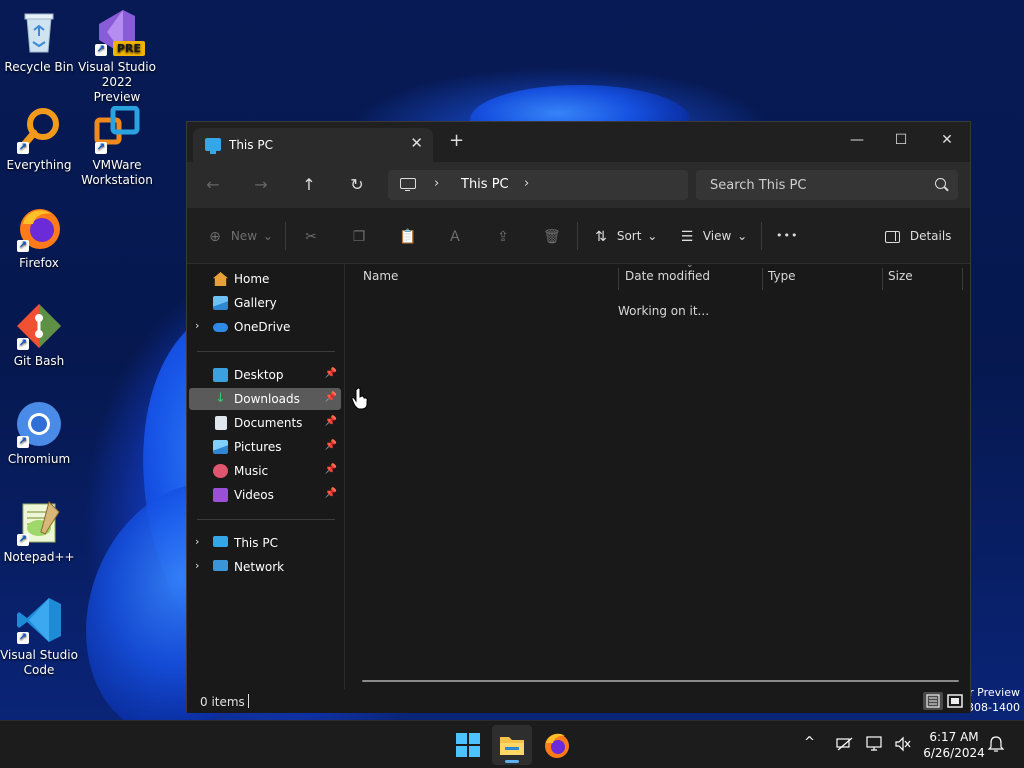 The image size is (1024, 768). Describe the element at coordinates (39, 67) in the screenshot. I see `desktop-icon-label: Recycle Bin` at that location.